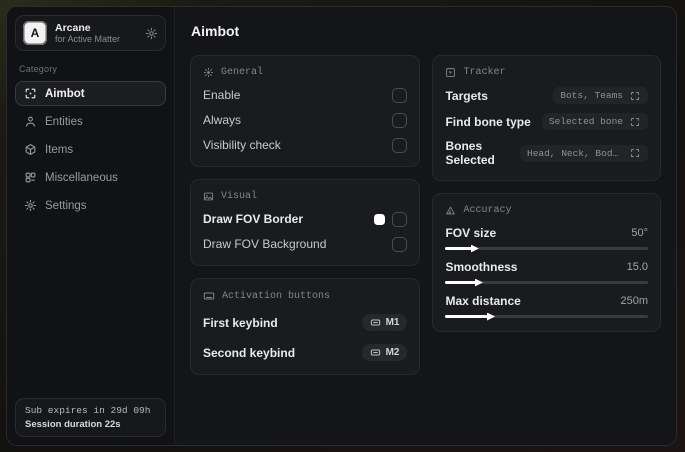 This screenshot has height=452, width=685. What do you see at coordinates (35, 33) in the screenshot?
I see `app-logo: A` at bounding box center [35, 33].